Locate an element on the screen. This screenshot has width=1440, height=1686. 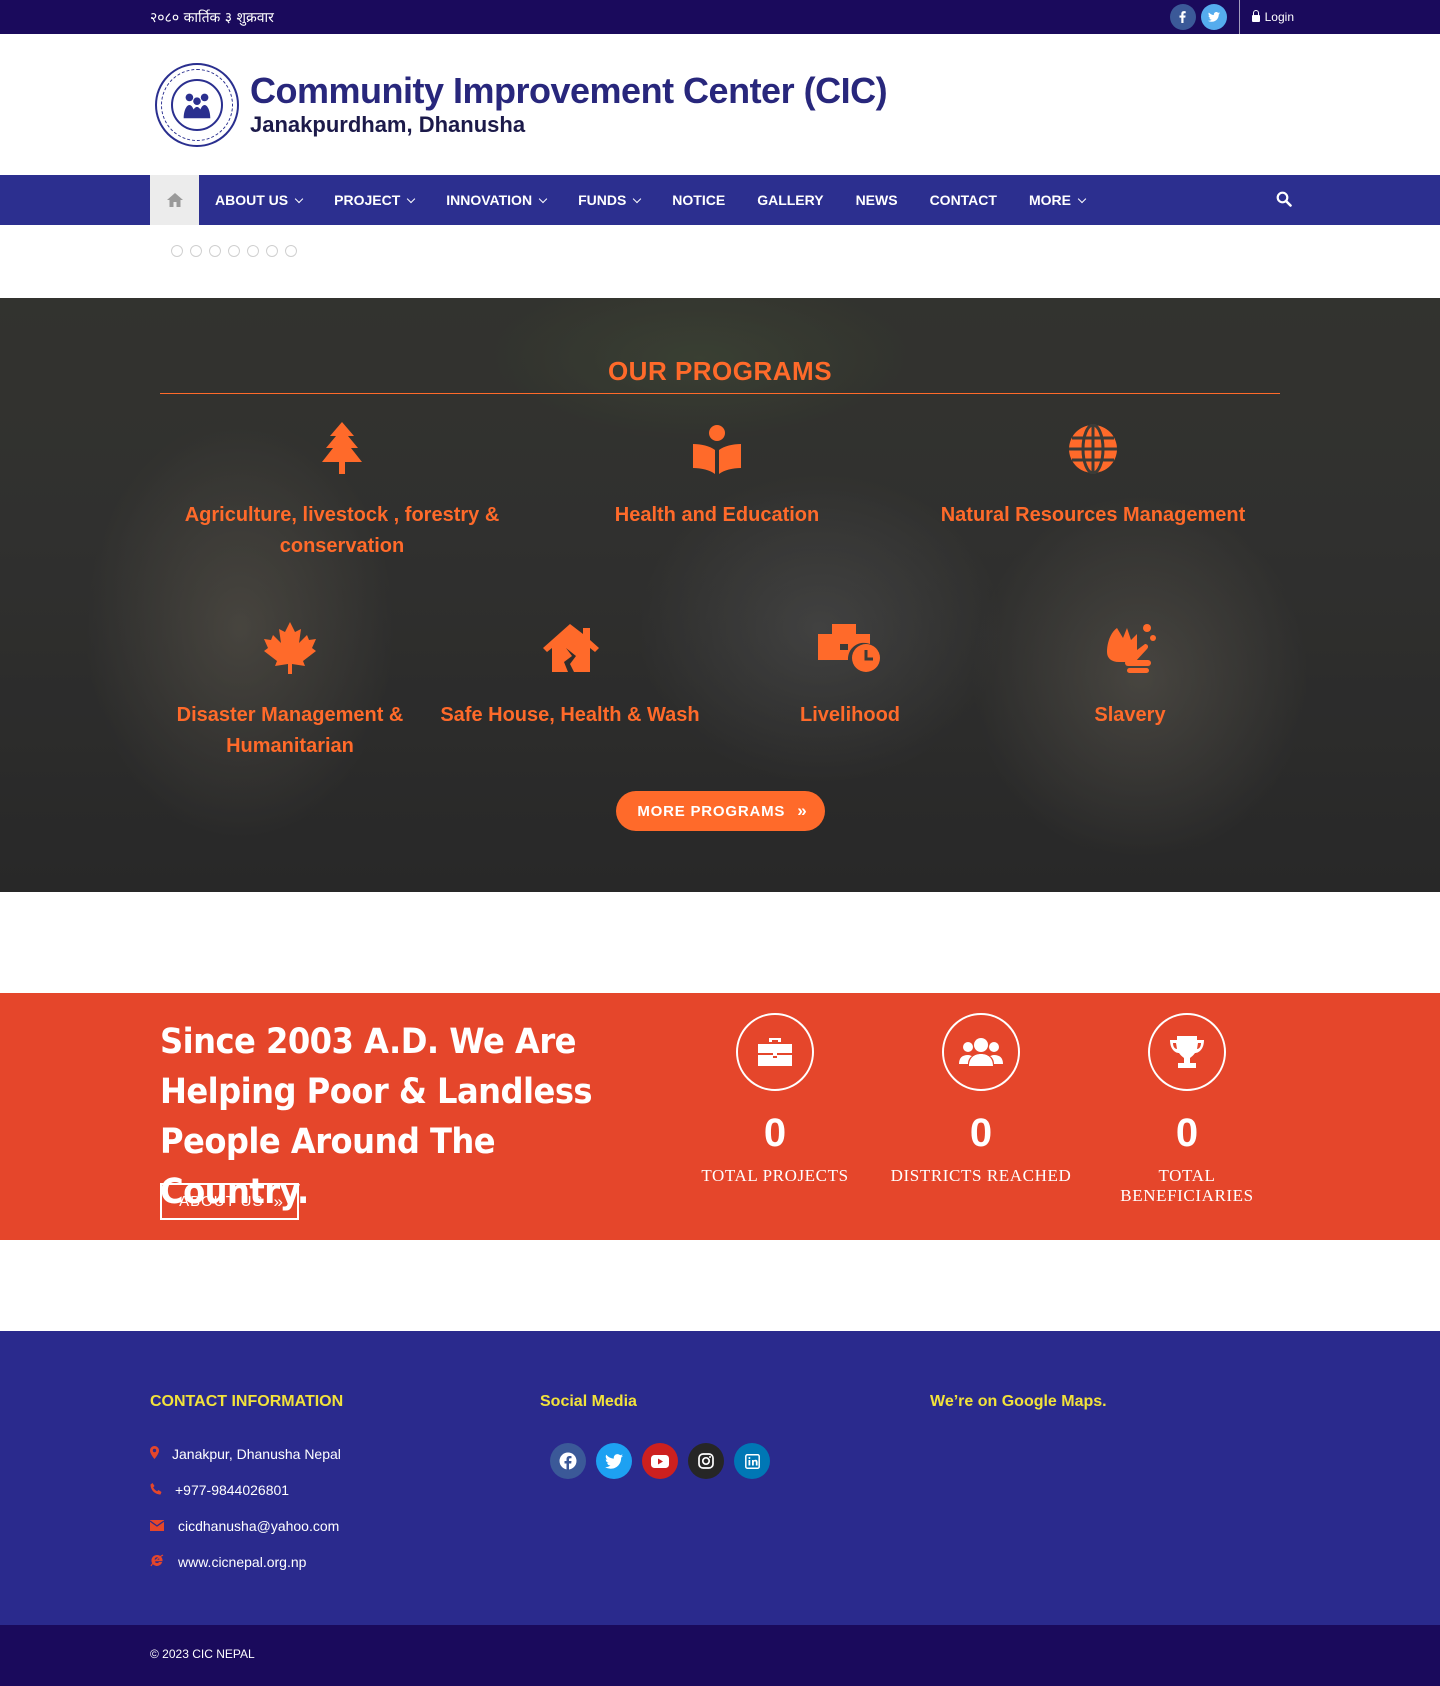
stat-total-beneficiaries: 0 TOTAL BENEFICIARIES is located at coordinates (1187, 1109).